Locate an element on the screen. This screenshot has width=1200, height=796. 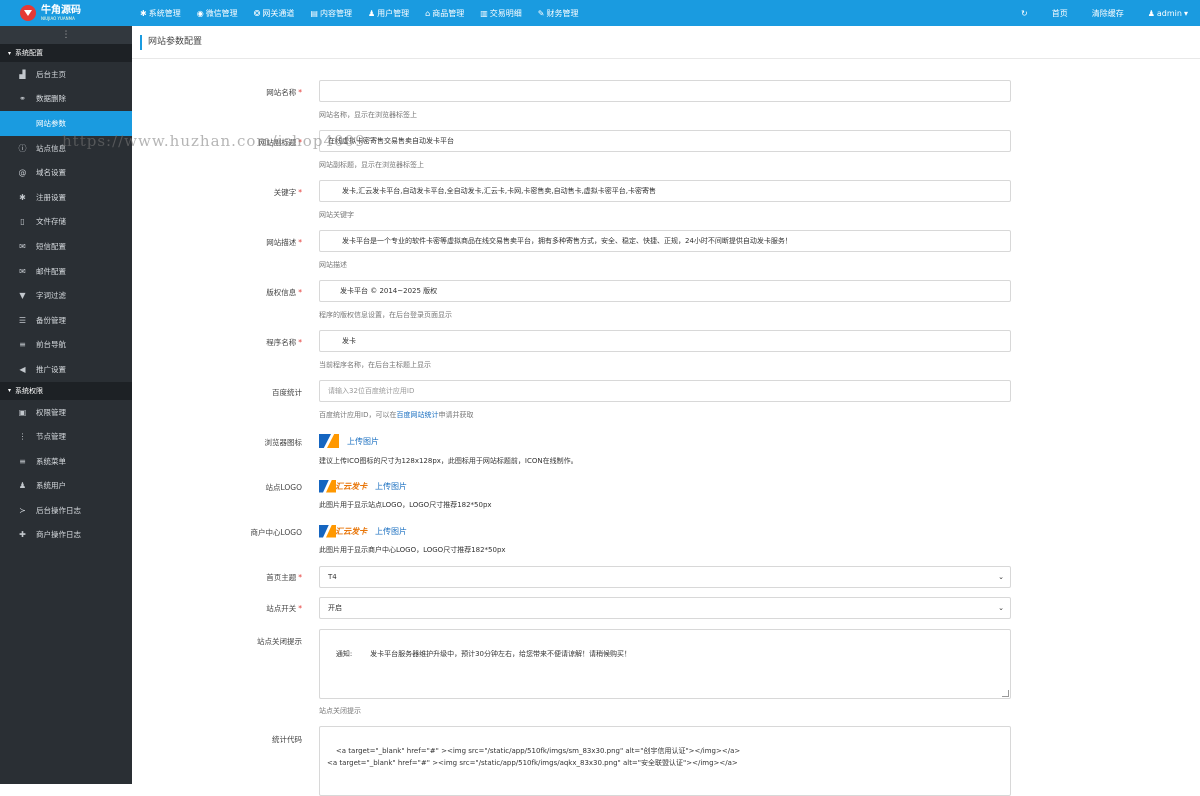
topnav-gateway: ❂ 网关通道 is located at coordinates (274, 13).